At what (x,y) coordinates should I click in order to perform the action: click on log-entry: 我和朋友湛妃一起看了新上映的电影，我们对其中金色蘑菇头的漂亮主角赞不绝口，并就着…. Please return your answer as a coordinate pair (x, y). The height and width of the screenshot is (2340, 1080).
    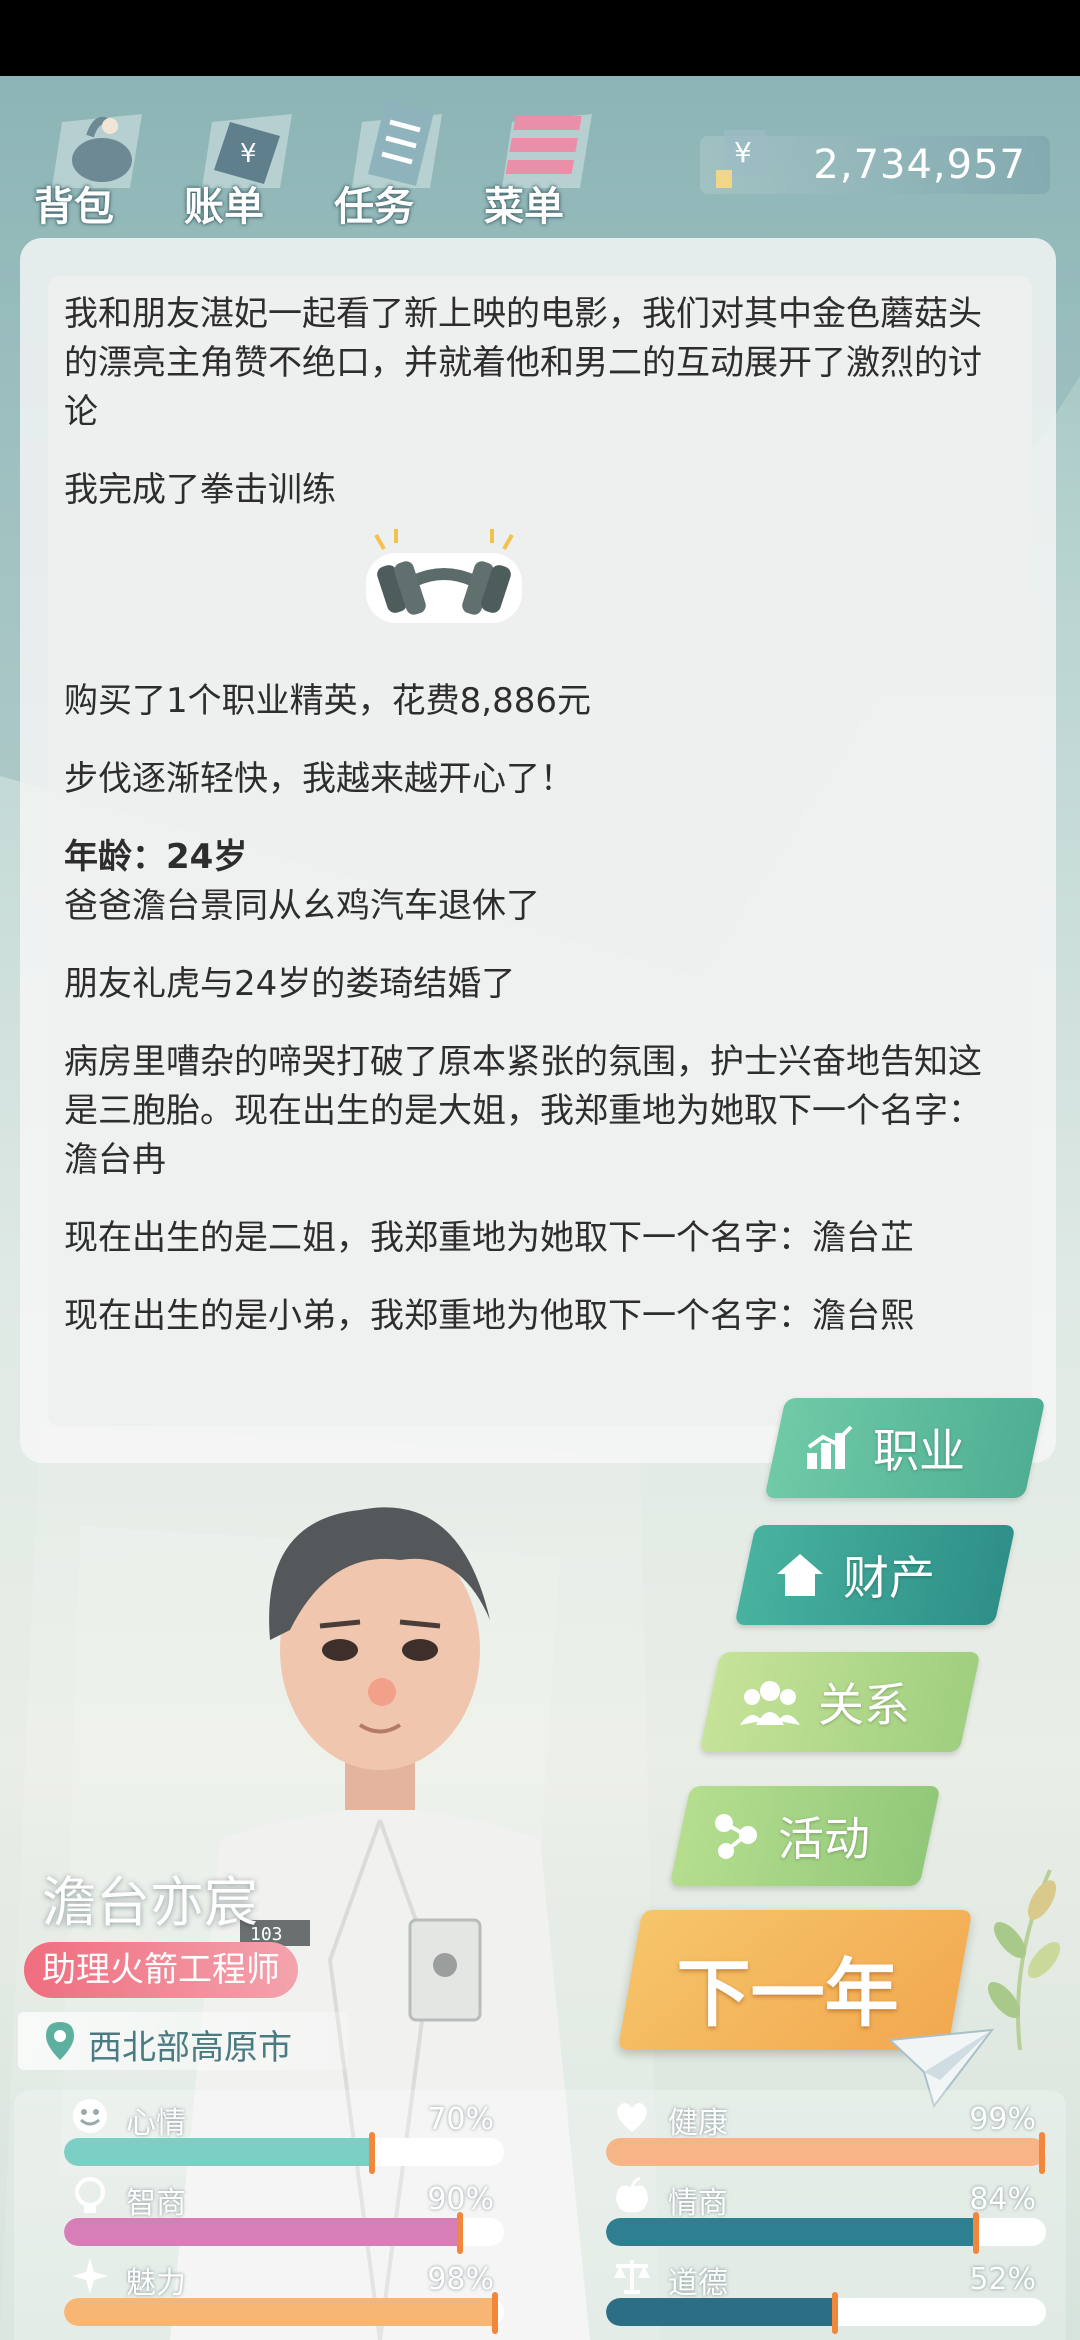
    Looking at the image, I should click on (523, 363).